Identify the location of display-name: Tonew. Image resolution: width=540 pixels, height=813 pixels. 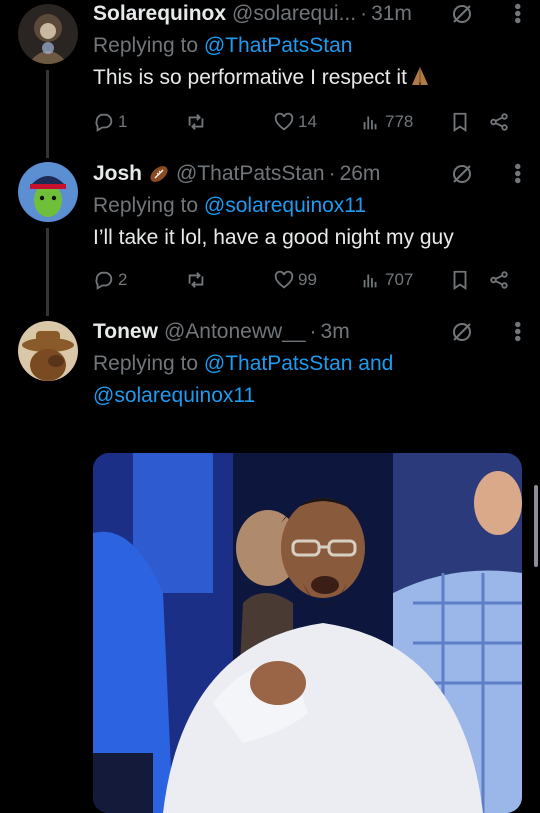
(125, 332).